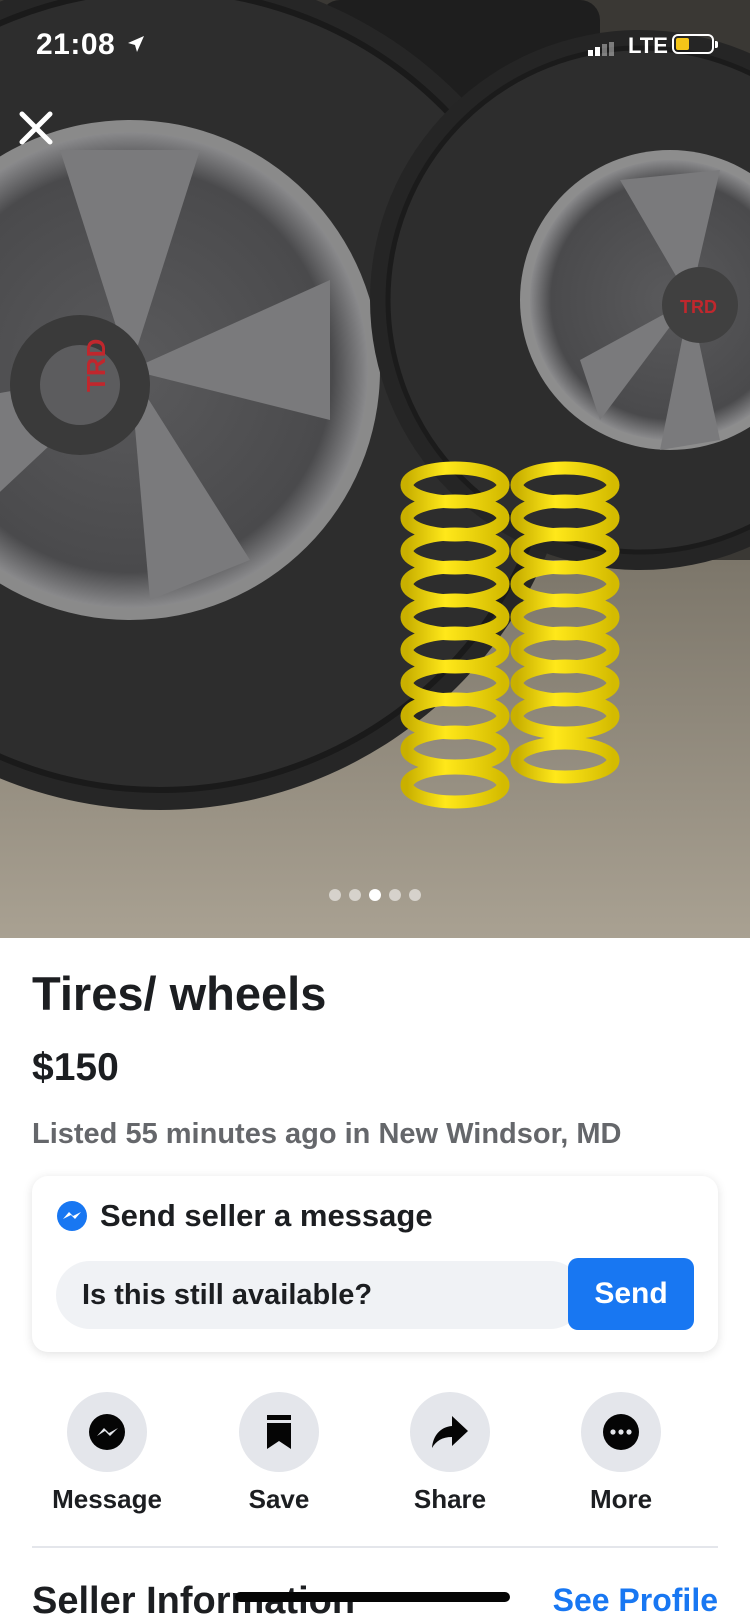  What do you see at coordinates (450, 1432) in the screenshot?
I see `share-icon` at bounding box center [450, 1432].